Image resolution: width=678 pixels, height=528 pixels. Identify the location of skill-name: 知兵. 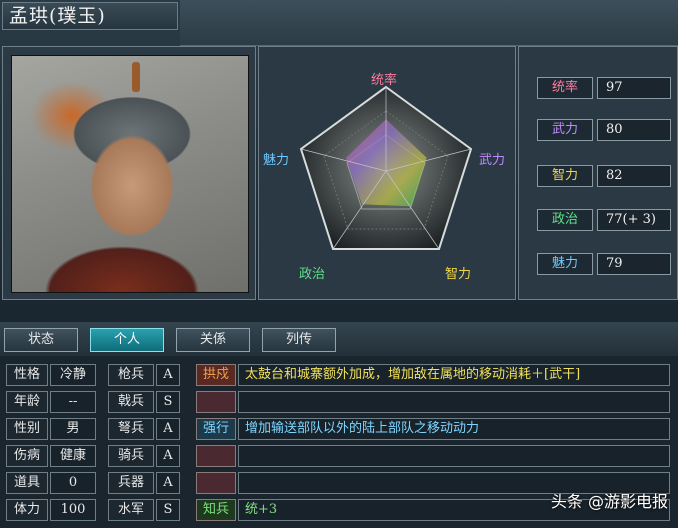
(216, 510).